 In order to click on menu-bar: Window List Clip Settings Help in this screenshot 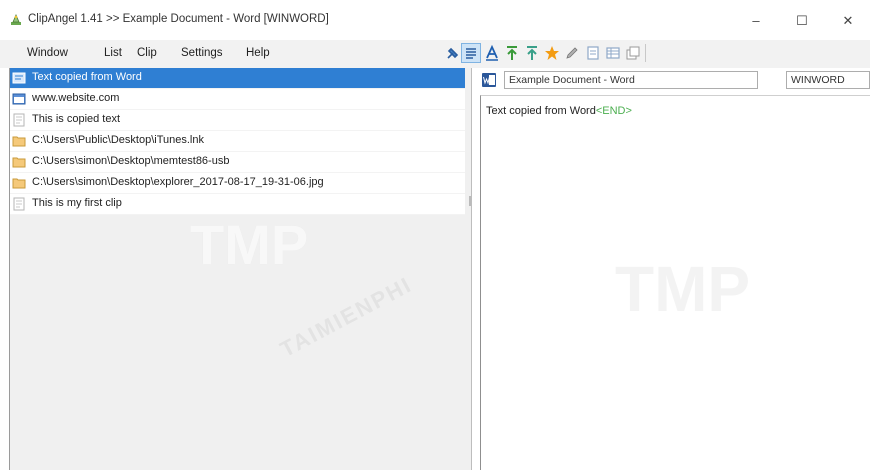, I will do `click(435, 54)`.